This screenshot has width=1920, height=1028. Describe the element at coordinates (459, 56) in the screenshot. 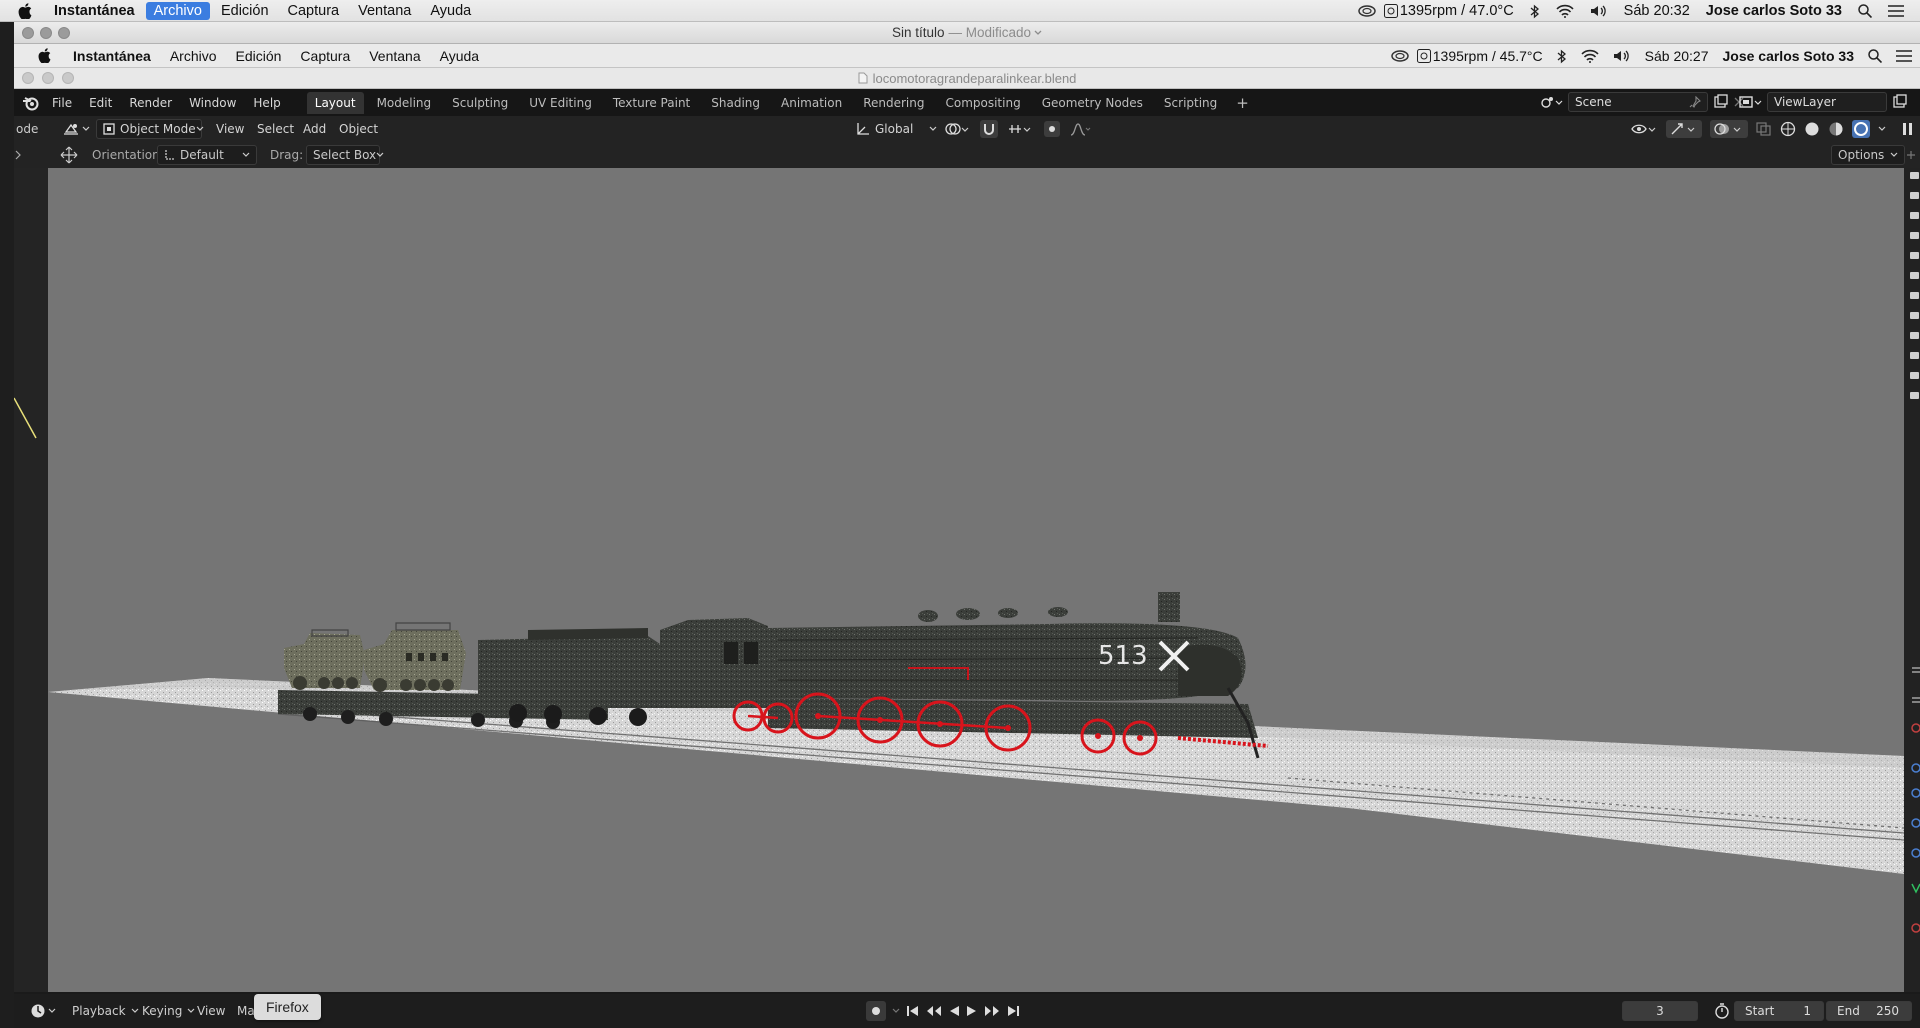

I see `inner-menu-ayuda: Ayuda` at that location.